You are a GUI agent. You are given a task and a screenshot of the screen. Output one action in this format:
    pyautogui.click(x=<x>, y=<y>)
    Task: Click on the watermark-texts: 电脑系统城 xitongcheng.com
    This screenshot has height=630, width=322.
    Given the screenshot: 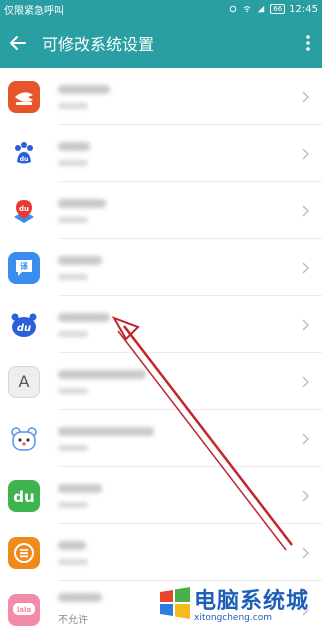 What is the action you would take?
    pyautogui.click(x=251, y=603)
    